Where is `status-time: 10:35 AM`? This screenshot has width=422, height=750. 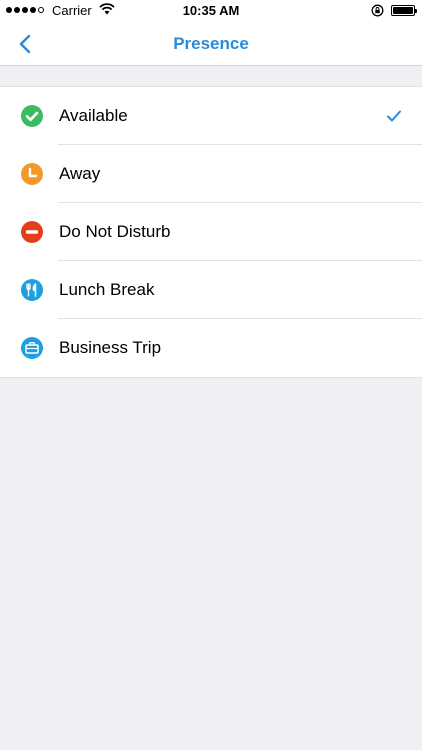 status-time: 10:35 AM is located at coordinates (211, 10).